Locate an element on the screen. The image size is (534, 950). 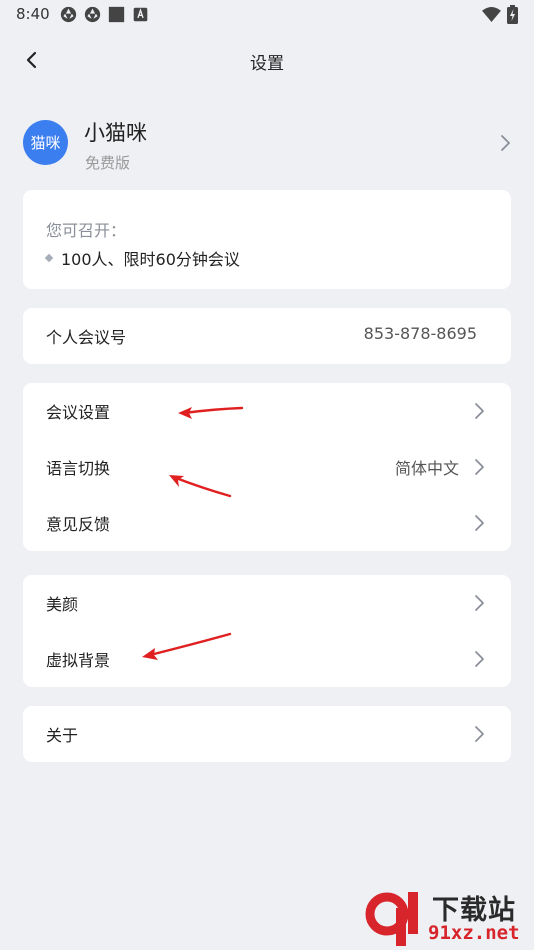
status-left-icons is located at coordinates (104, 14).